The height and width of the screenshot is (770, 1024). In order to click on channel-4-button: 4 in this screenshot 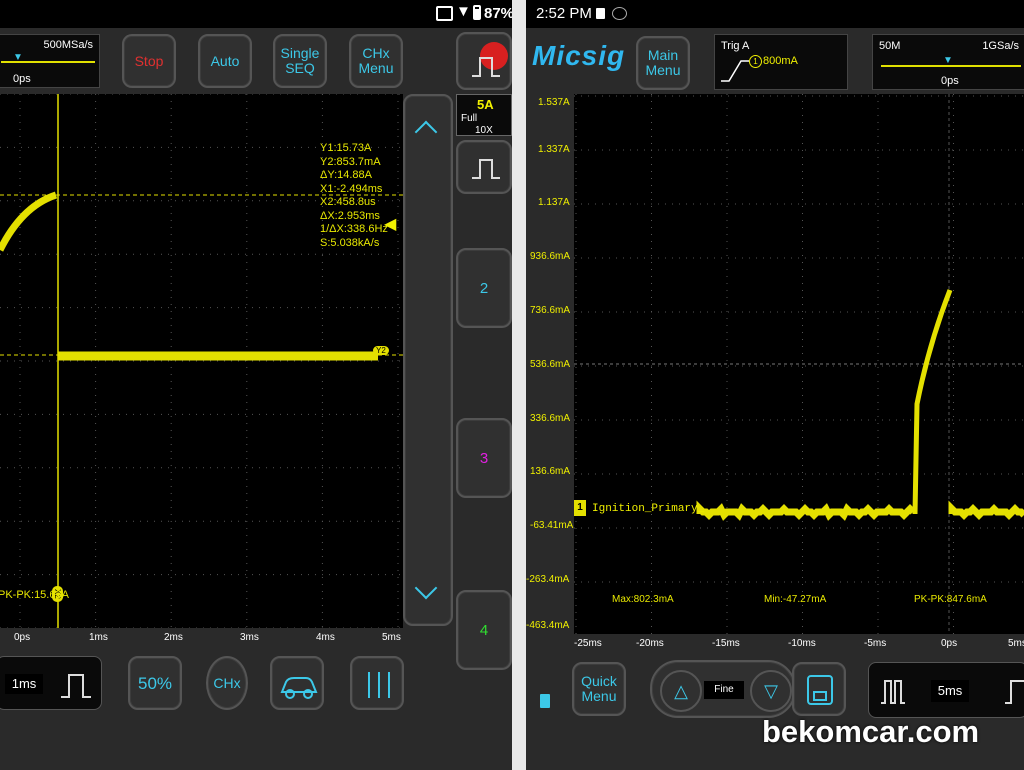, I will do `click(484, 630)`.